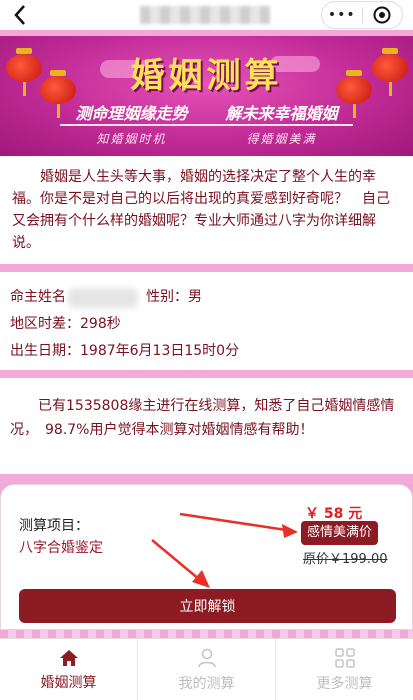  Describe the element at coordinates (344, 683) in the screenshot. I see `tab-label: 更多测算` at that location.